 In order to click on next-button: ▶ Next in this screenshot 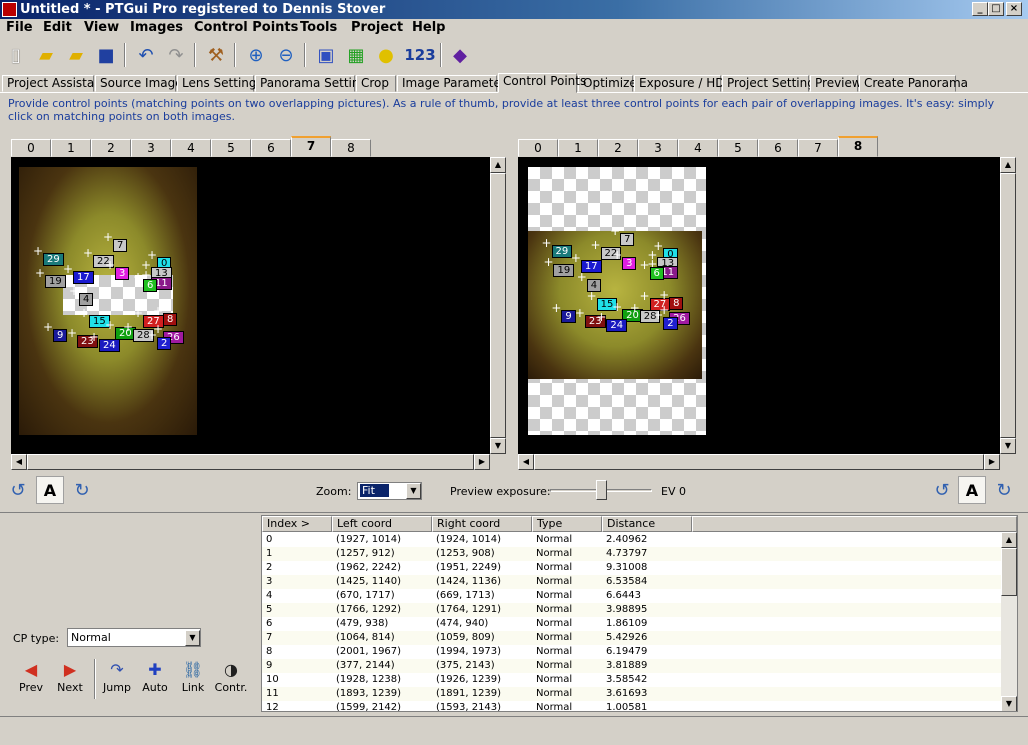, I will do `click(70, 680)`.